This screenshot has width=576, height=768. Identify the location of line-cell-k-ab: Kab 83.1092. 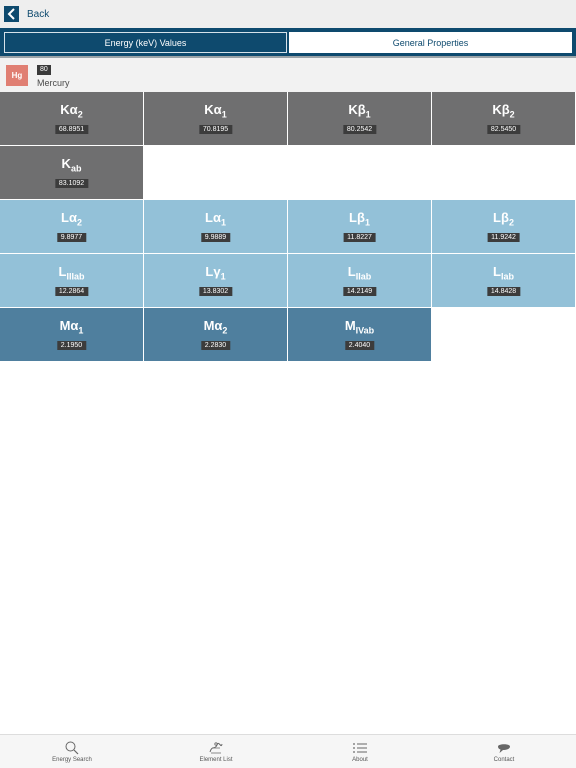
(72, 173).